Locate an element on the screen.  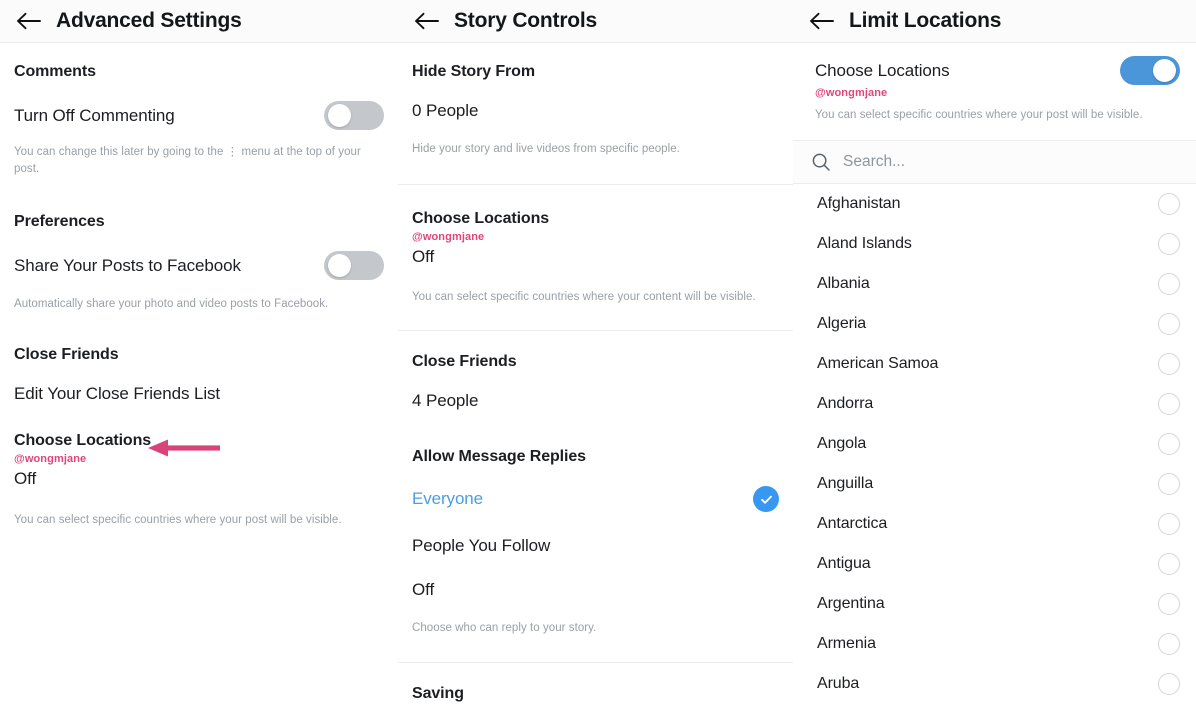
country-name: Aruba is located at coordinates (838, 683).